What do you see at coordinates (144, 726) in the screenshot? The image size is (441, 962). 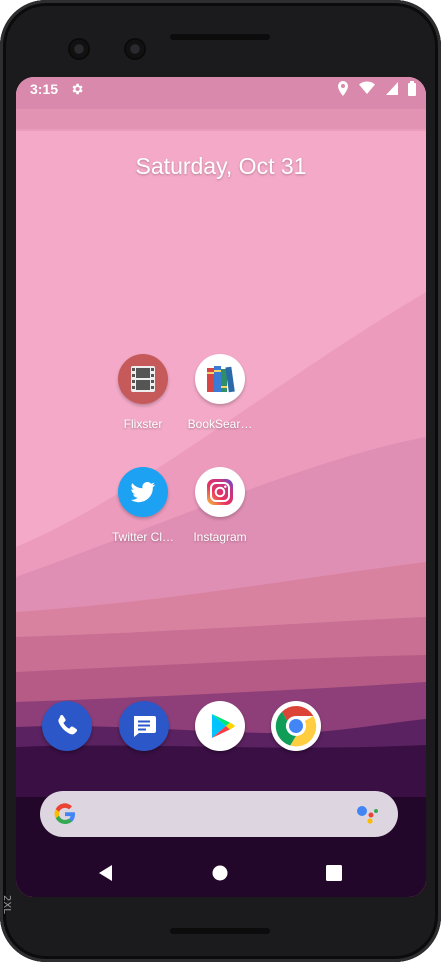 I see `messages-icon` at bounding box center [144, 726].